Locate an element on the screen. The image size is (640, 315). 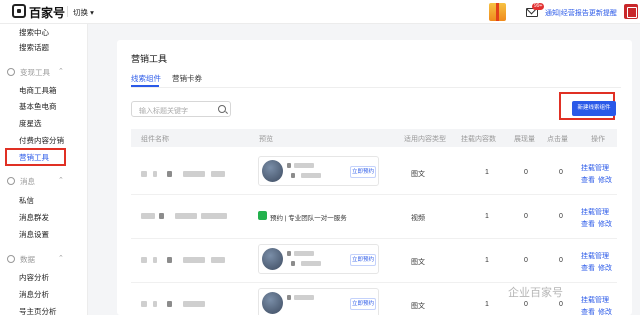
divider is located at coordinates (67, 11).